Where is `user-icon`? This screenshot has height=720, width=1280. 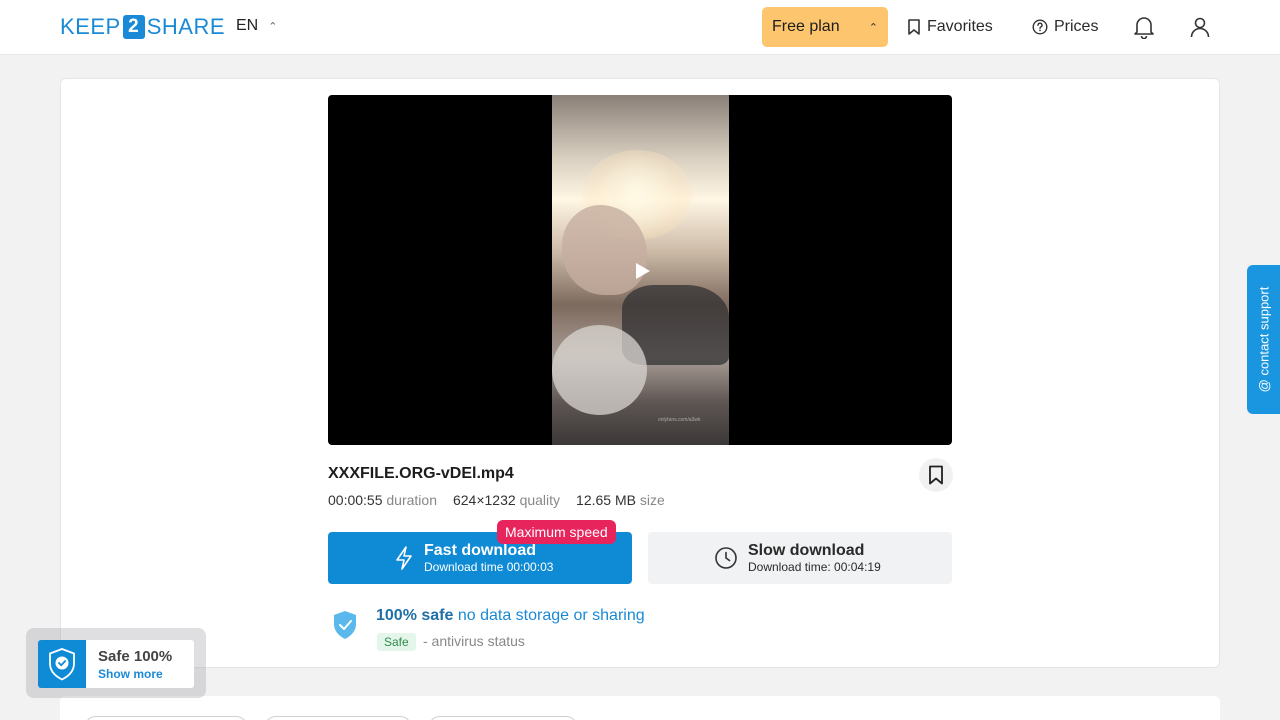
user-icon is located at coordinates (1200, 27).